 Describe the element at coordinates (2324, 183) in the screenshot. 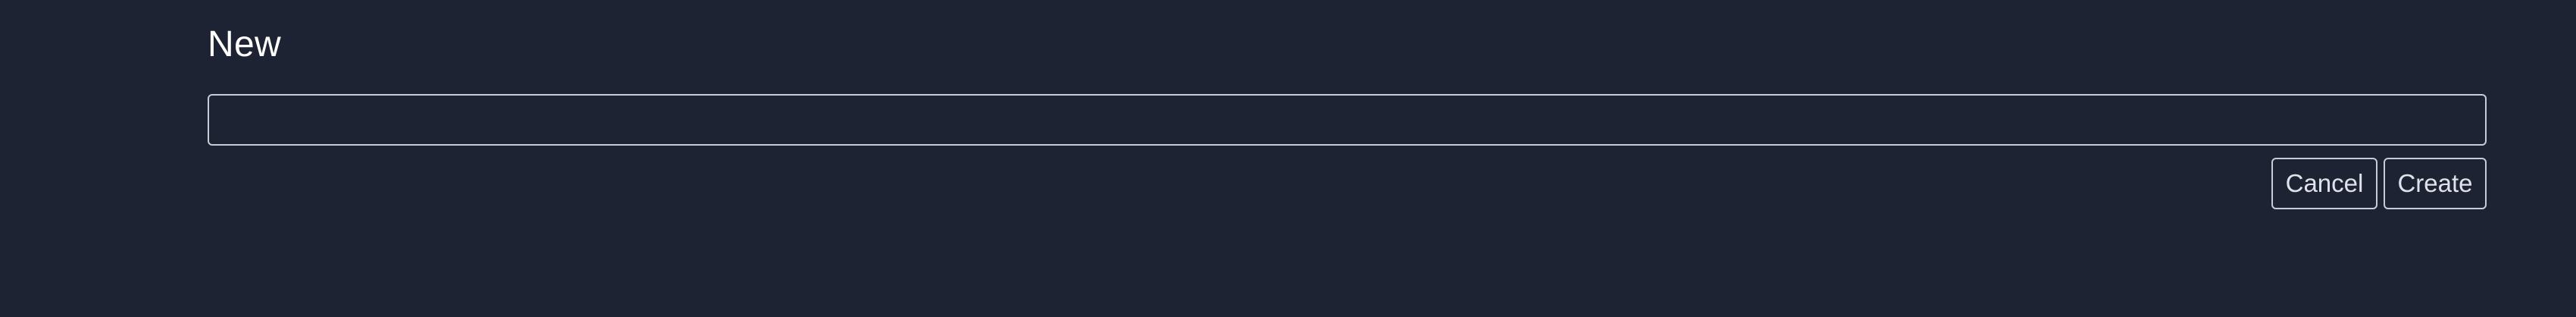

I see `cancel-button: Cancel` at that location.